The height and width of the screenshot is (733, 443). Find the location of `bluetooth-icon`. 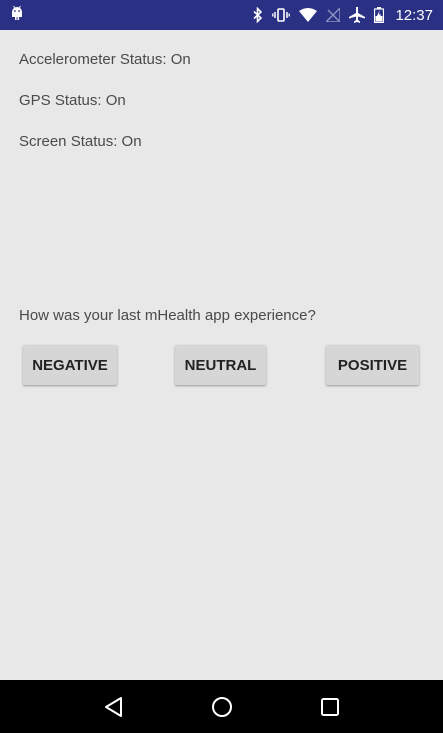

bluetooth-icon is located at coordinates (258, 15).